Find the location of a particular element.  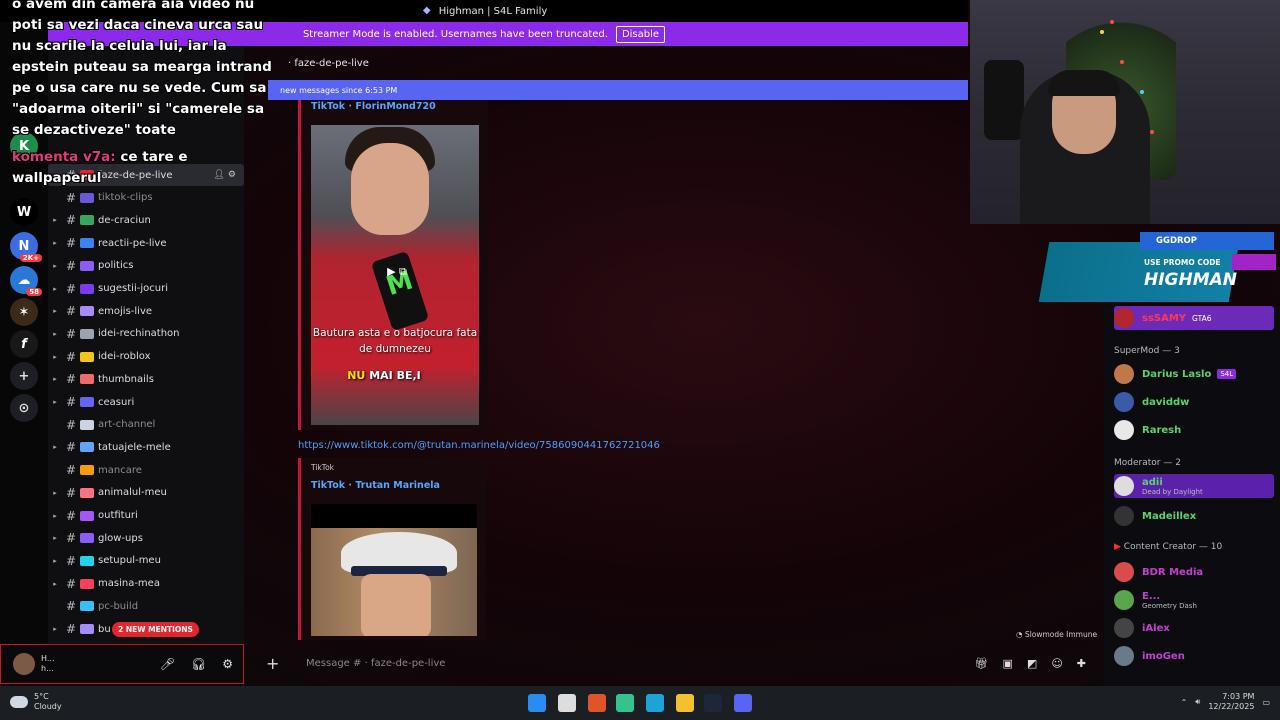

gift-icon: 🎁︎ is located at coordinates (982, 663).